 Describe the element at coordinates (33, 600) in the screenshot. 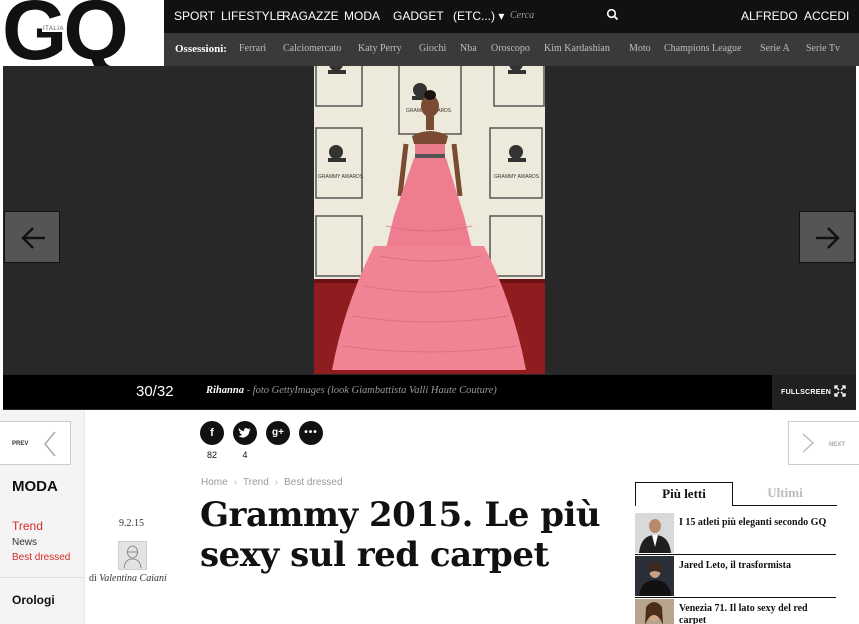

I see `sidebar-link-orologi: Orologi` at that location.